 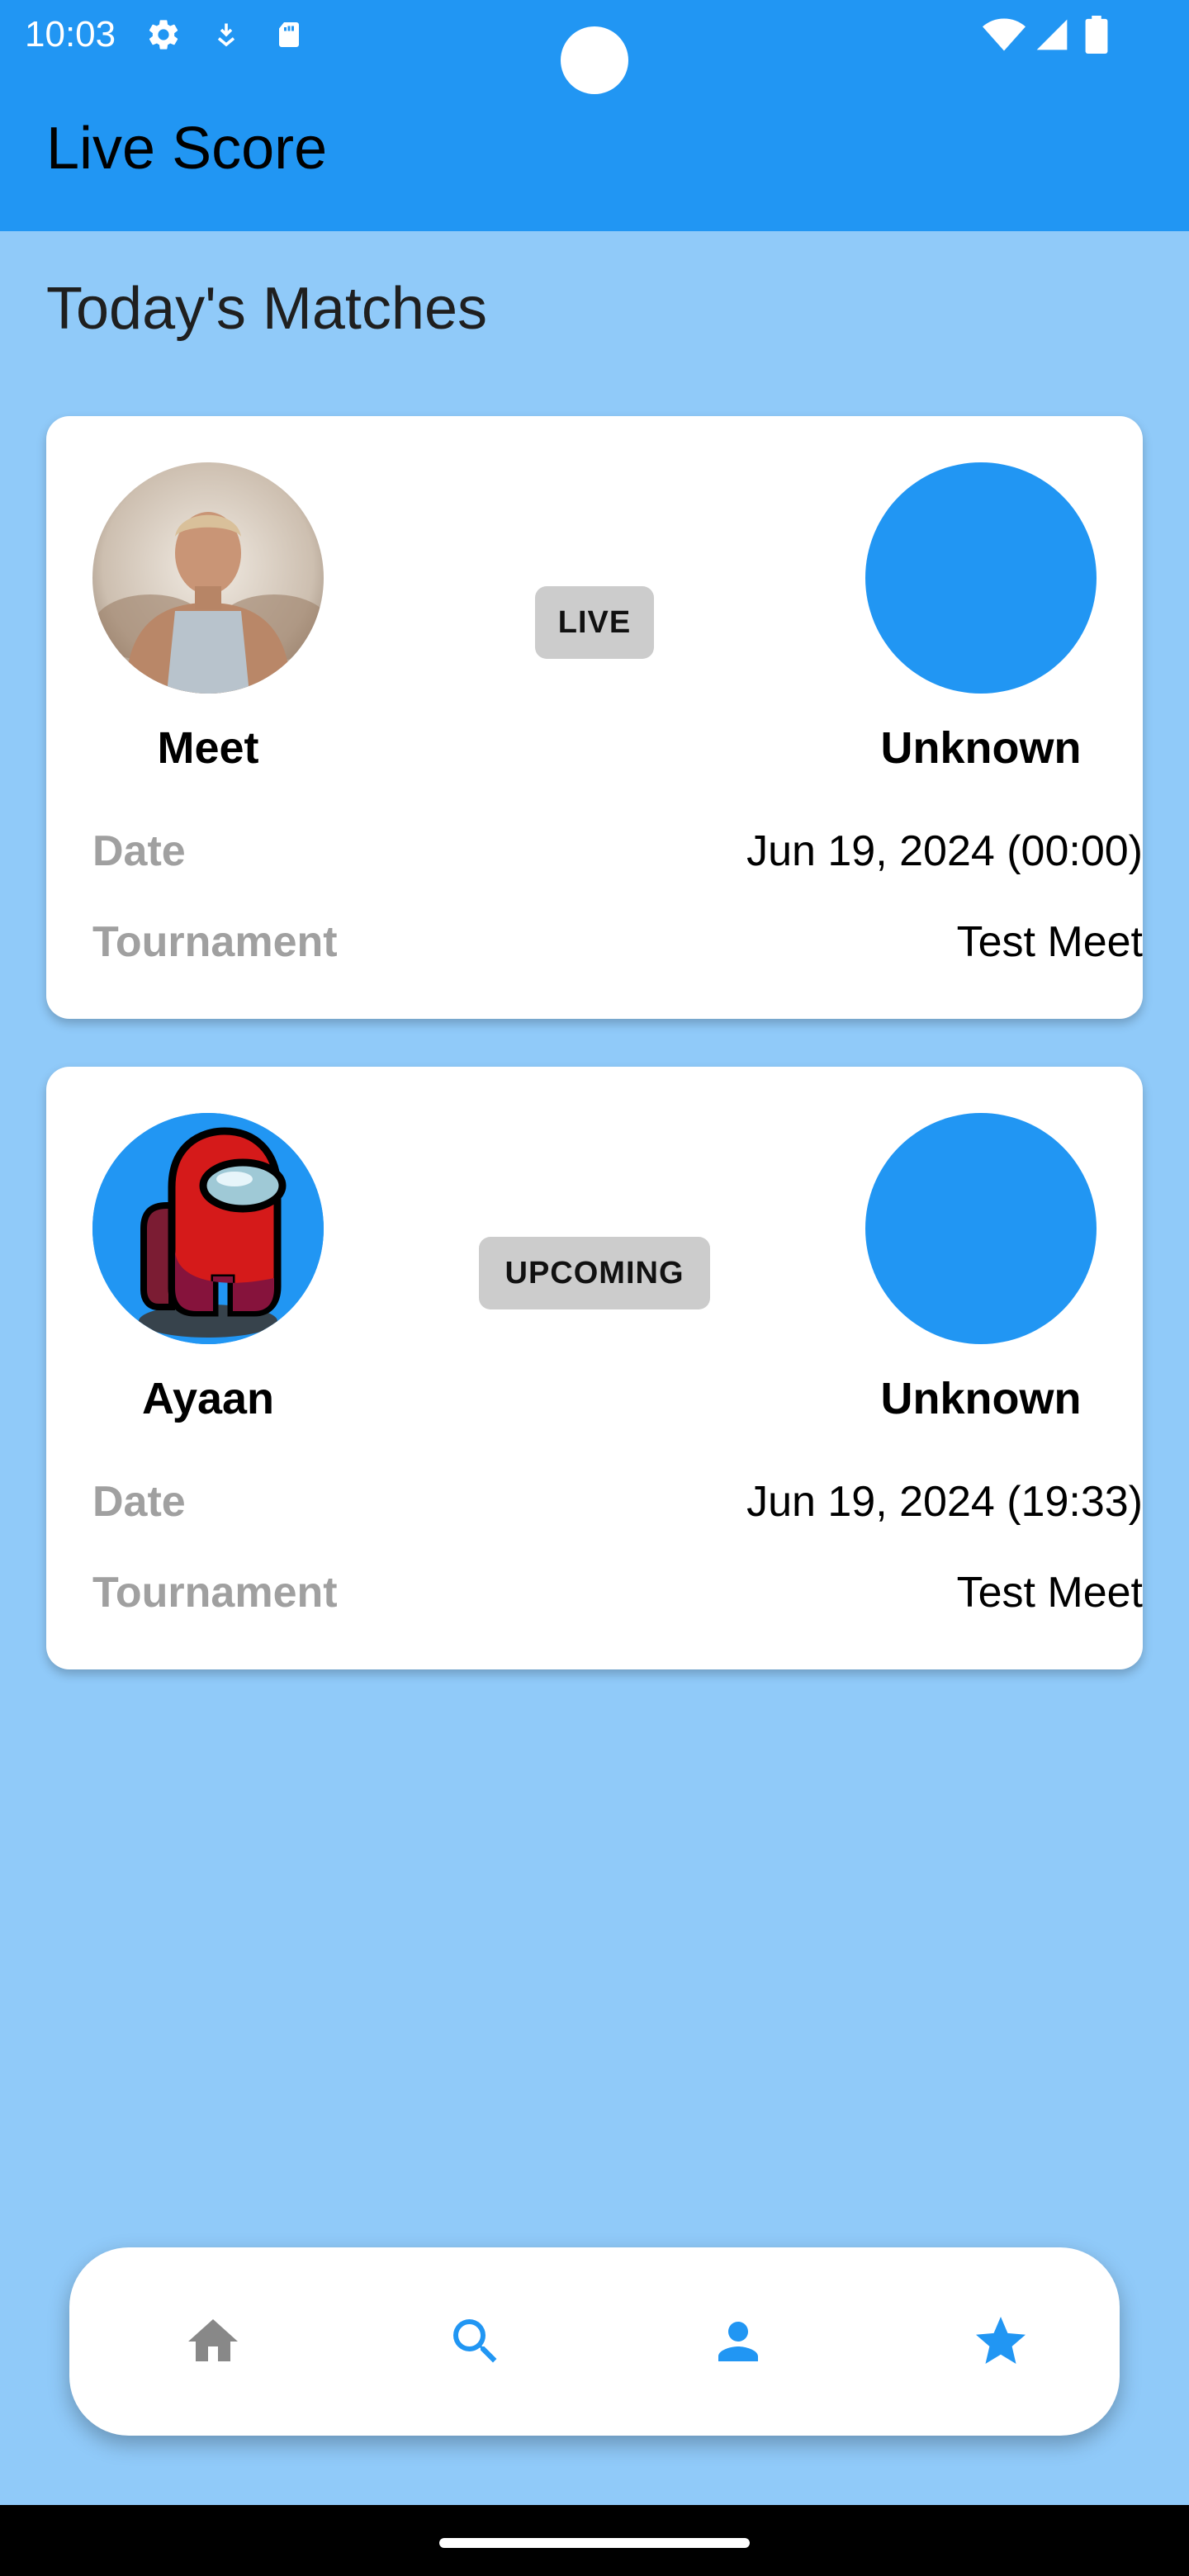 What do you see at coordinates (594, 2341) in the screenshot?
I see `bottom-navigation` at bounding box center [594, 2341].